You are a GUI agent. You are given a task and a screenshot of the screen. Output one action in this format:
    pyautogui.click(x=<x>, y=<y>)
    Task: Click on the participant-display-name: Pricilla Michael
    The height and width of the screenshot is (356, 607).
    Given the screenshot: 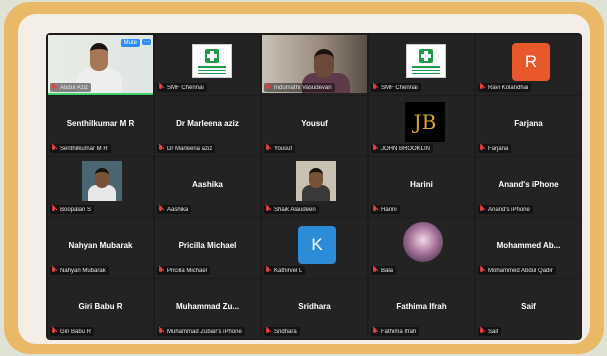 What is the action you would take?
    pyautogui.click(x=207, y=245)
    